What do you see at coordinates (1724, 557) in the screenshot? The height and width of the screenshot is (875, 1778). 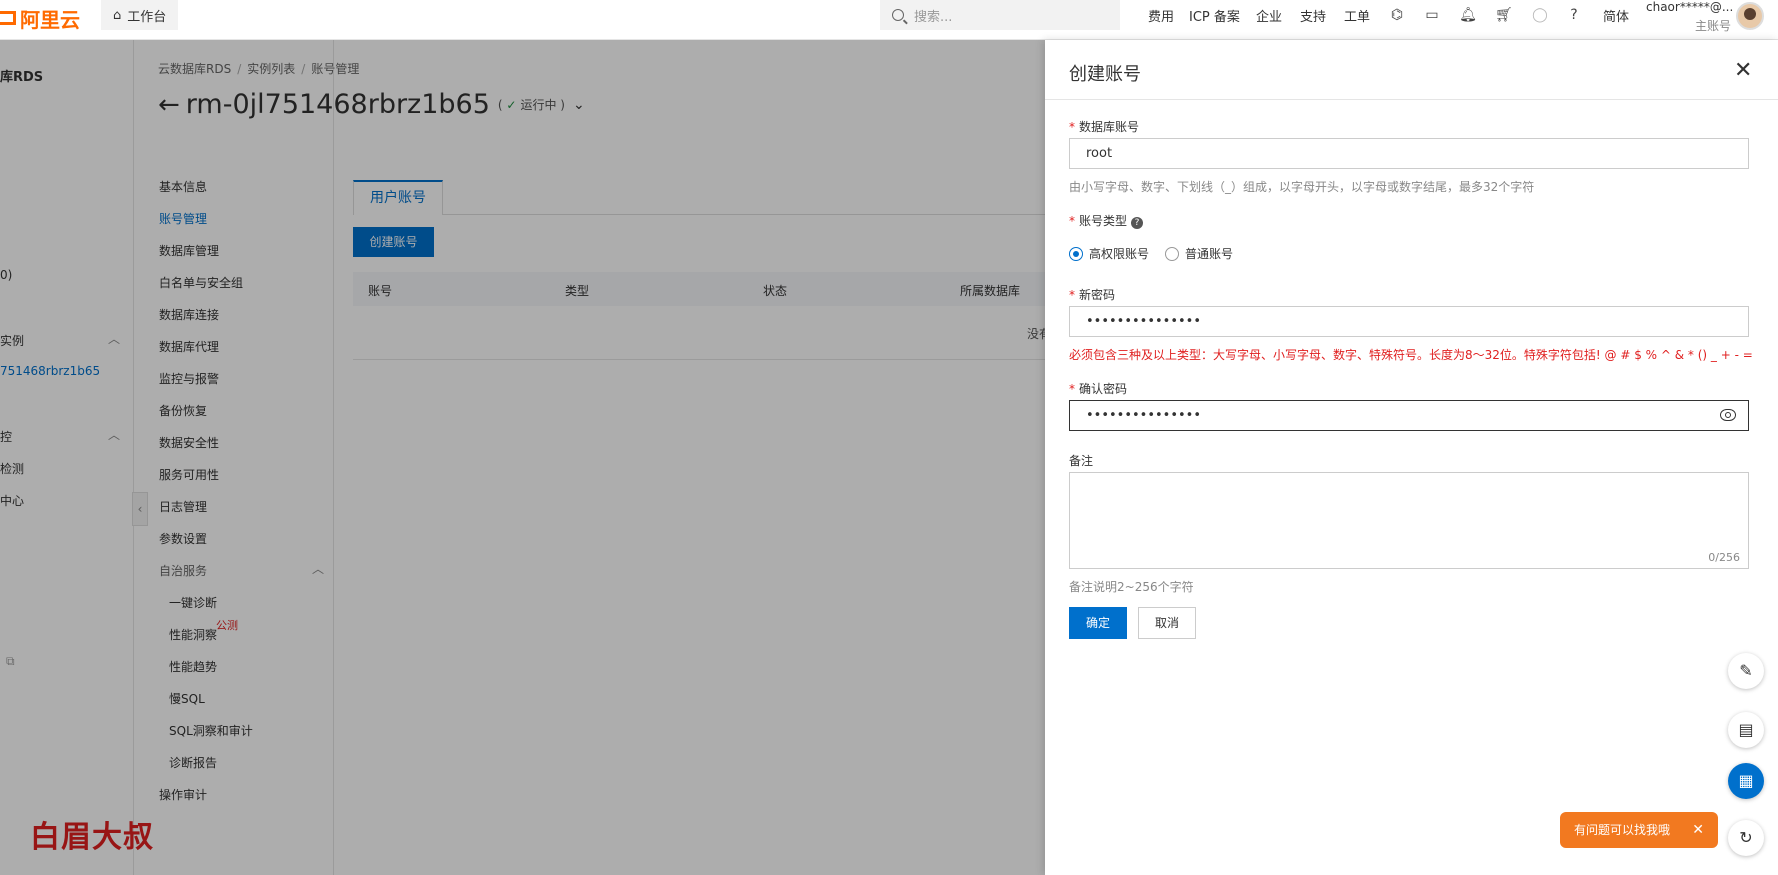 I see `remark-counter: 0/256` at bounding box center [1724, 557].